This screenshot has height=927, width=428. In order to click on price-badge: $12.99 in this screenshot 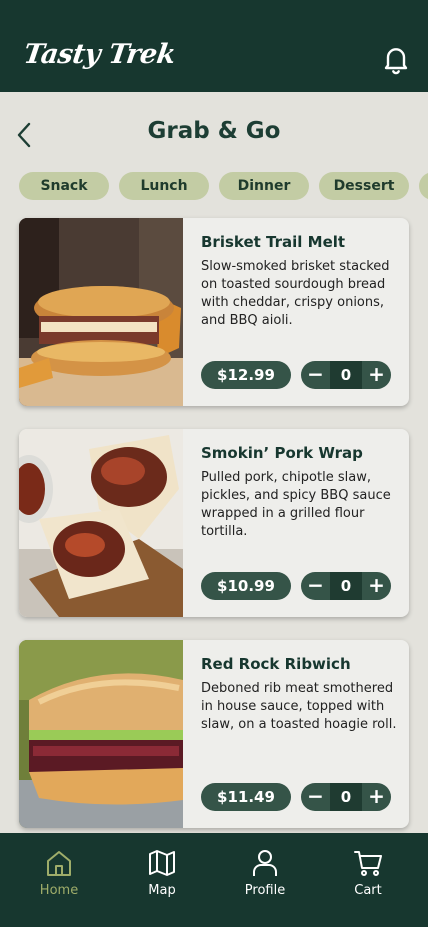, I will do `click(246, 375)`.